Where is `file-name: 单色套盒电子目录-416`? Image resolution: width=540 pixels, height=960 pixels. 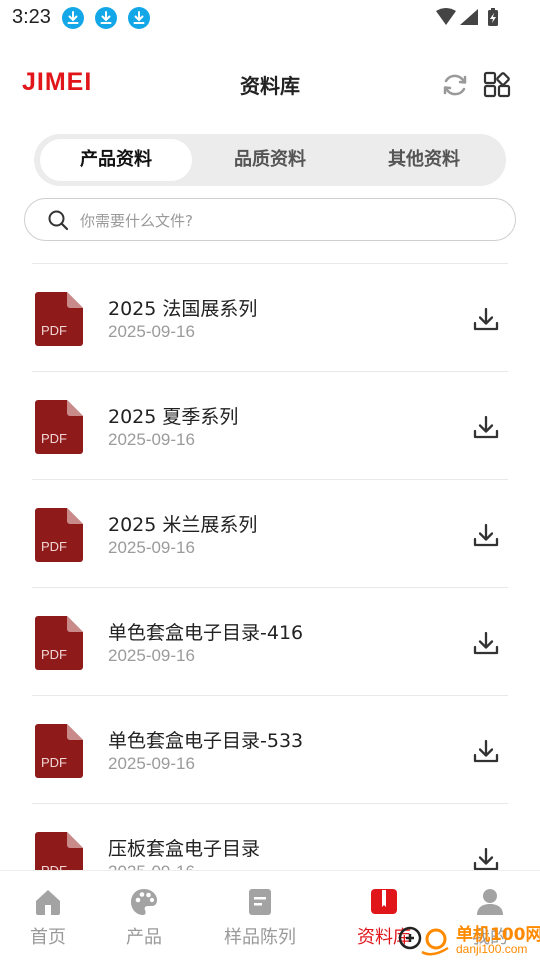
file-name: 单色套盒电子目录-416 is located at coordinates (206, 633).